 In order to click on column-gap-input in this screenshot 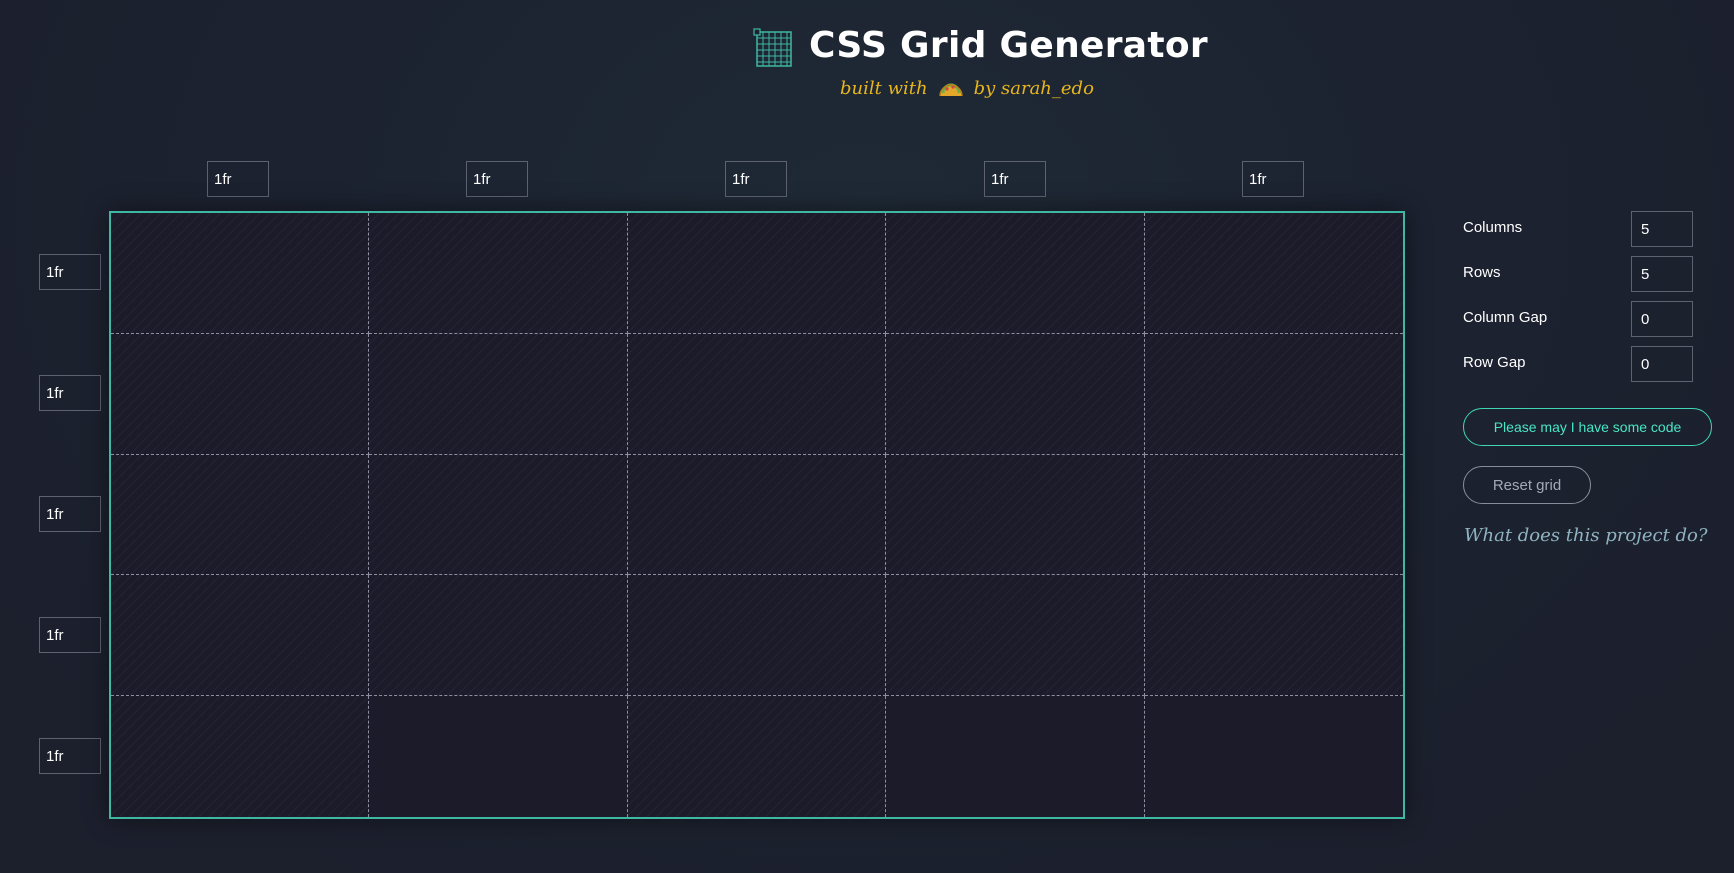, I will do `click(1662, 319)`.